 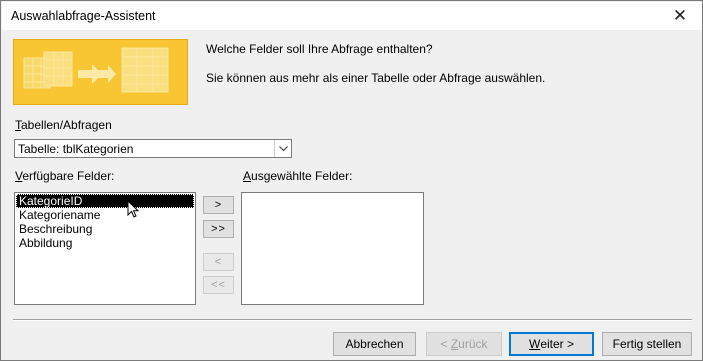 I want to click on next-button-mnemonic: W, so click(x=534, y=344).